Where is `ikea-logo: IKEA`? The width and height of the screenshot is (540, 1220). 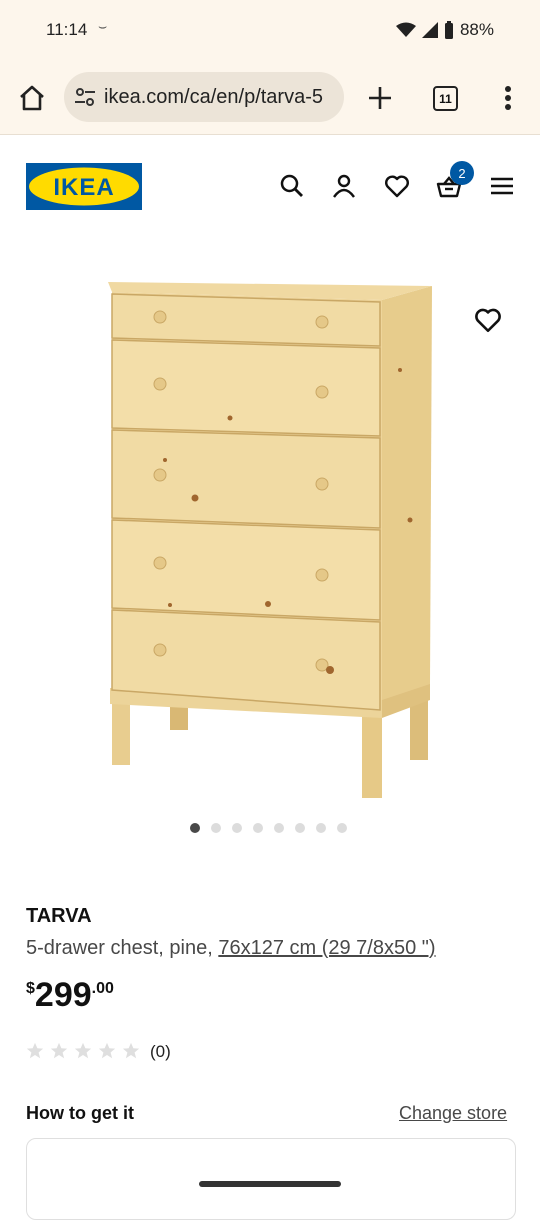
ikea-logo: IKEA is located at coordinates (84, 186).